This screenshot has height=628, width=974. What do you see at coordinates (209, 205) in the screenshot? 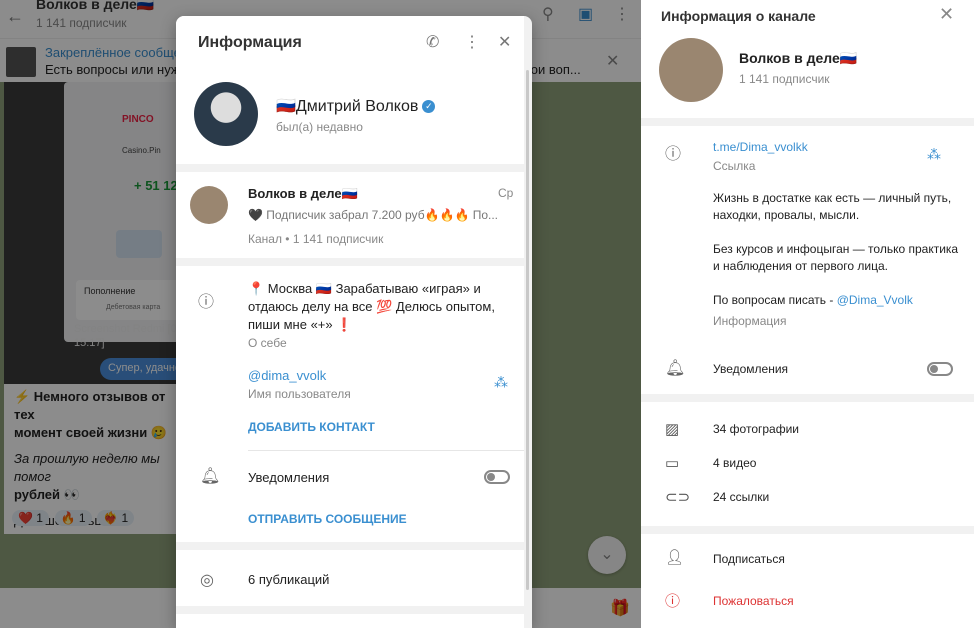
I see `channel-avatar` at bounding box center [209, 205].